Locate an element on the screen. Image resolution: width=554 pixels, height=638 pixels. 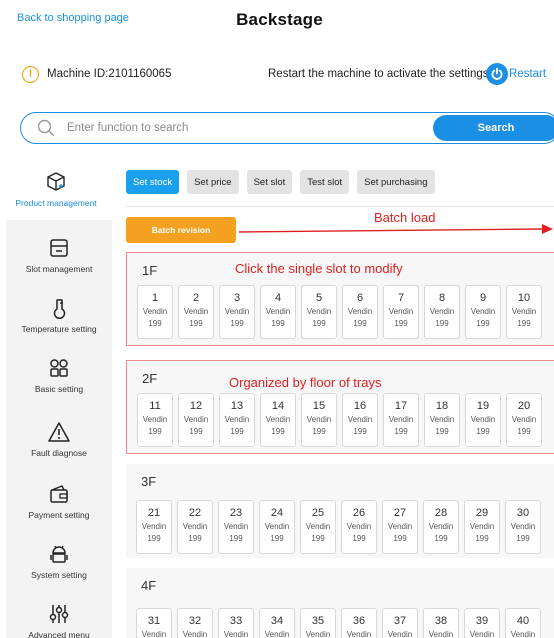
slot-11: 11 Vendin 199 is located at coordinates (155, 420).